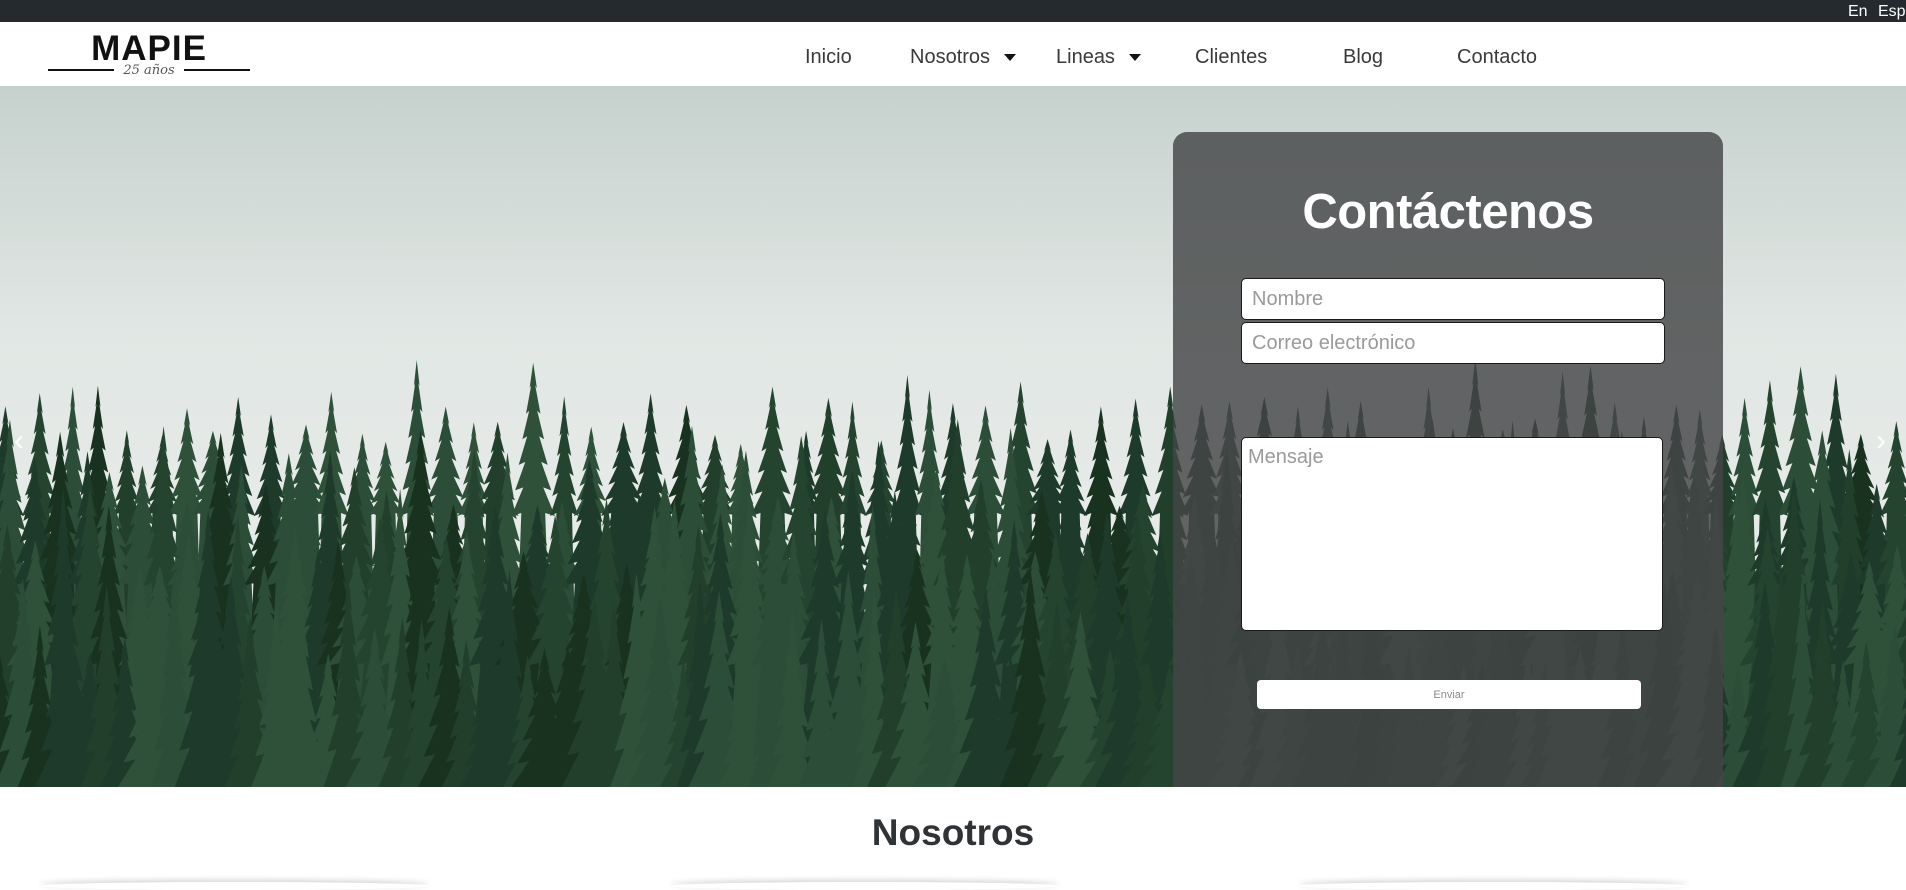 The width and height of the screenshot is (1906, 890). I want to click on nav-nosotros-label: Nosotros, so click(950, 57).